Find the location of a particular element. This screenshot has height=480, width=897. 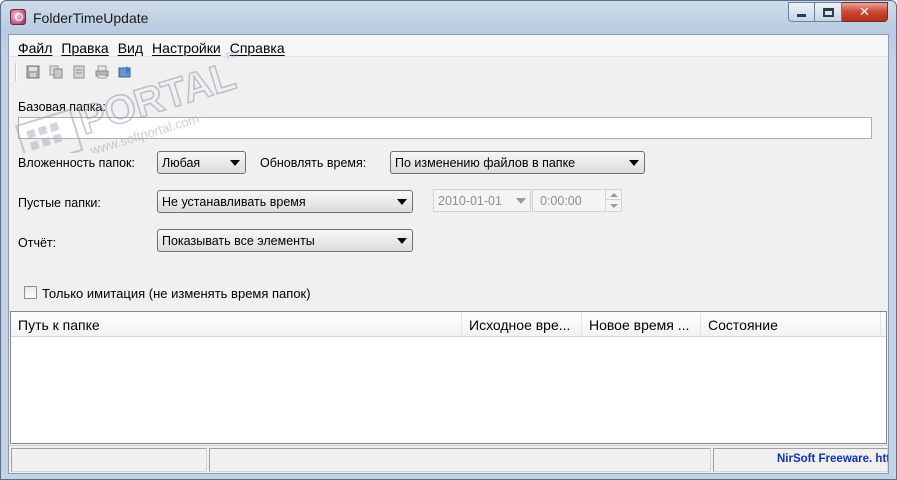

save-button is located at coordinates (33, 72).